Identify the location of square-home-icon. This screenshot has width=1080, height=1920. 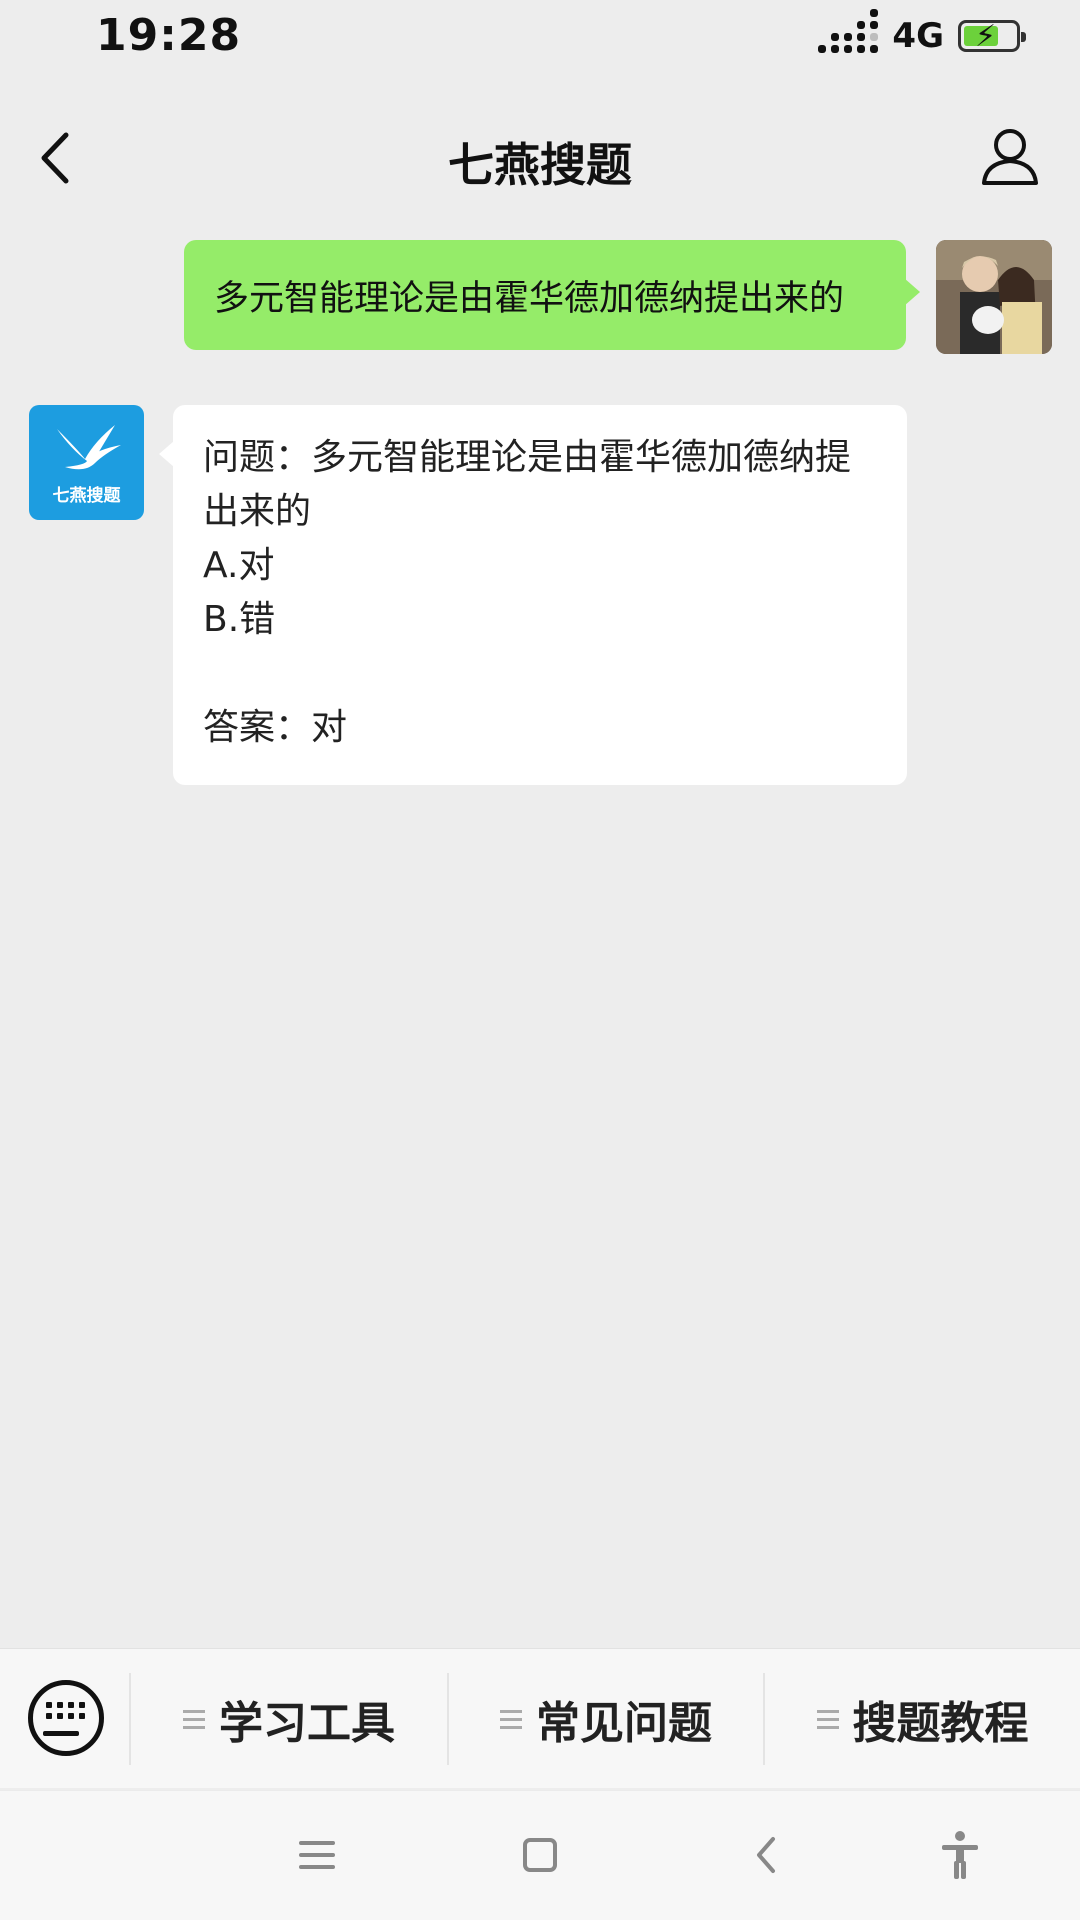
(540, 1855).